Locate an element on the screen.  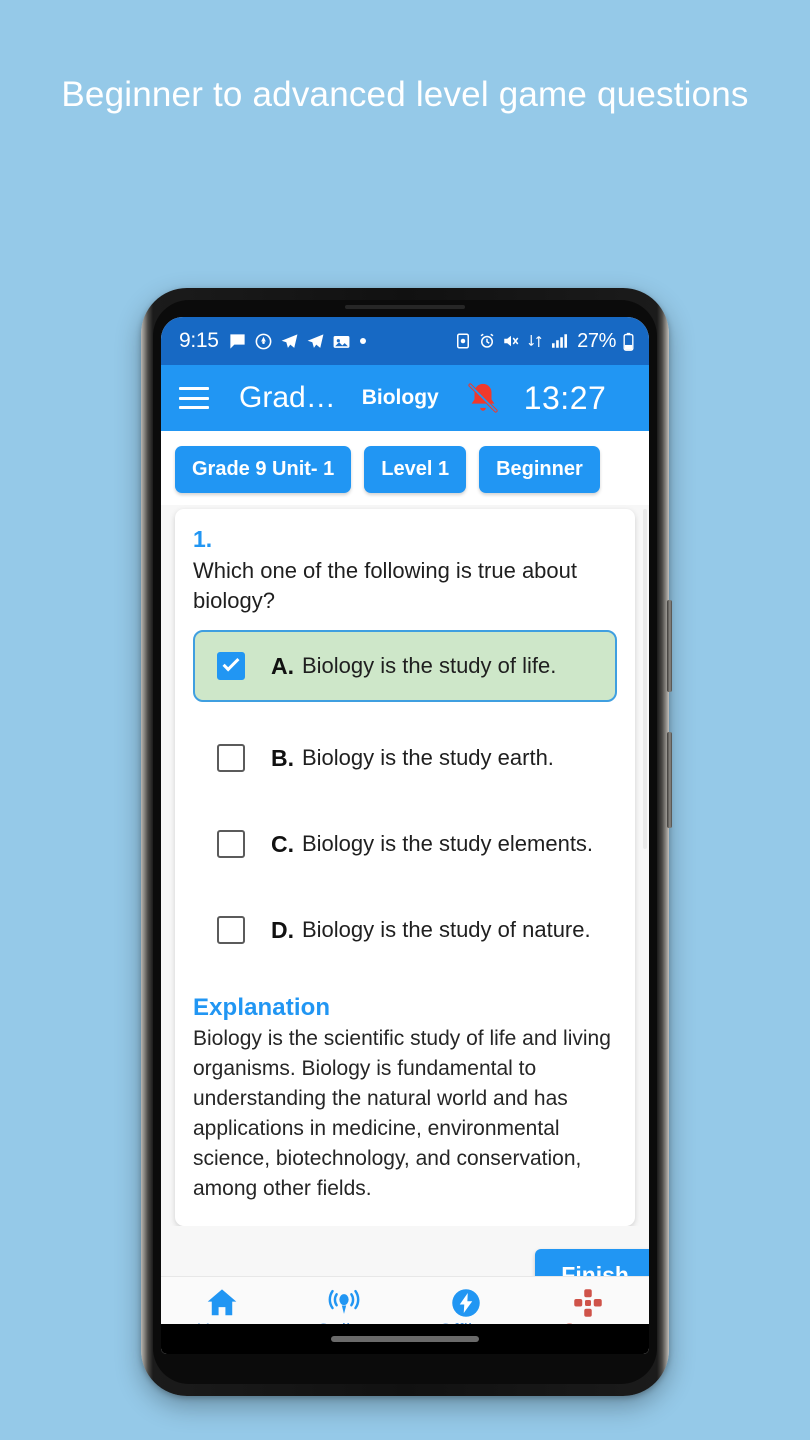
home-icon is located at coordinates (222, 1302).